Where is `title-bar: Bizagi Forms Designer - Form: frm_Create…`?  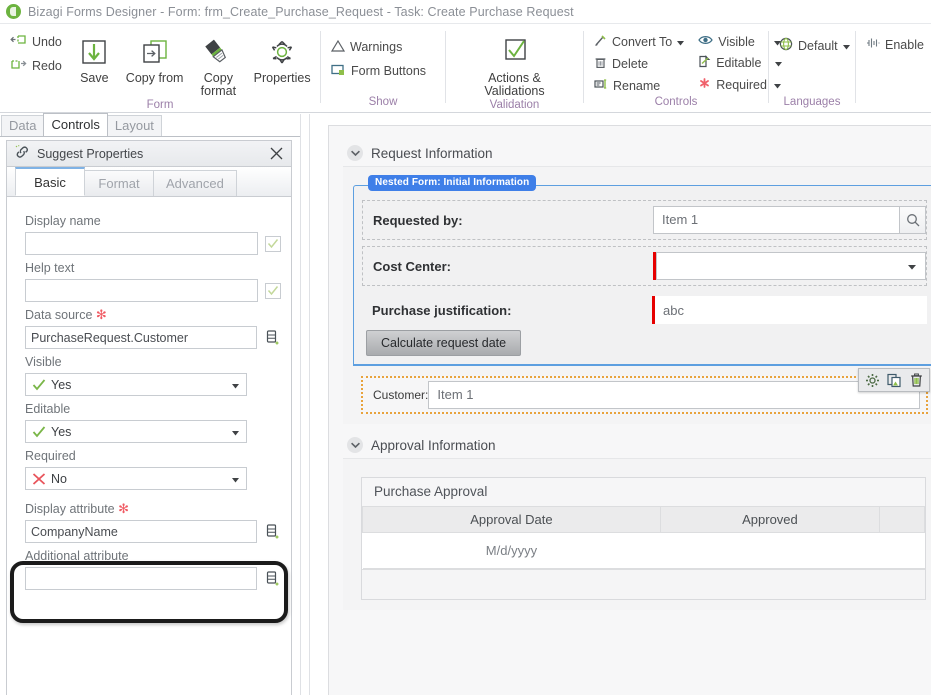
title-bar: Bizagi Forms Designer - Form: frm_Create… is located at coordinates (465, 12).